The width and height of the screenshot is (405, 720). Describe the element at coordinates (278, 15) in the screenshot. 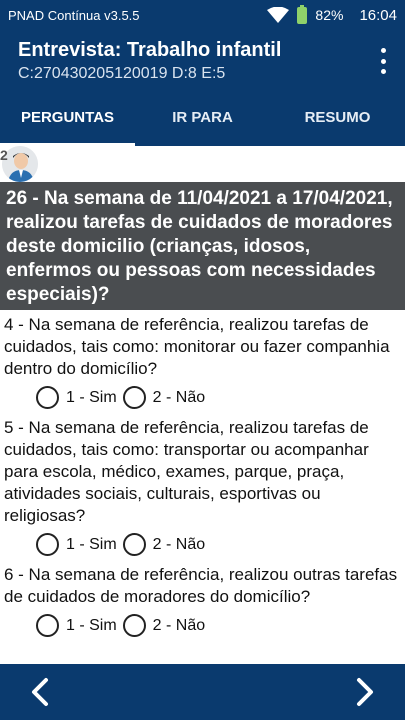

I see `wifi-icon` at that location.